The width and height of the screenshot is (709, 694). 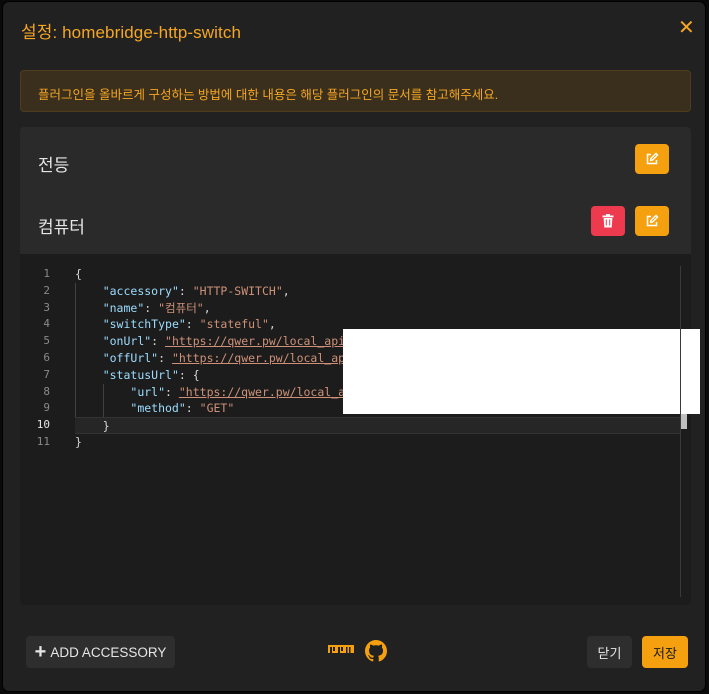 What do you see at coordinates (131, 32) in the screenshot?
I see `dialog-title: 설정: homebridge-http-switch` at bounding box center [131, 32].